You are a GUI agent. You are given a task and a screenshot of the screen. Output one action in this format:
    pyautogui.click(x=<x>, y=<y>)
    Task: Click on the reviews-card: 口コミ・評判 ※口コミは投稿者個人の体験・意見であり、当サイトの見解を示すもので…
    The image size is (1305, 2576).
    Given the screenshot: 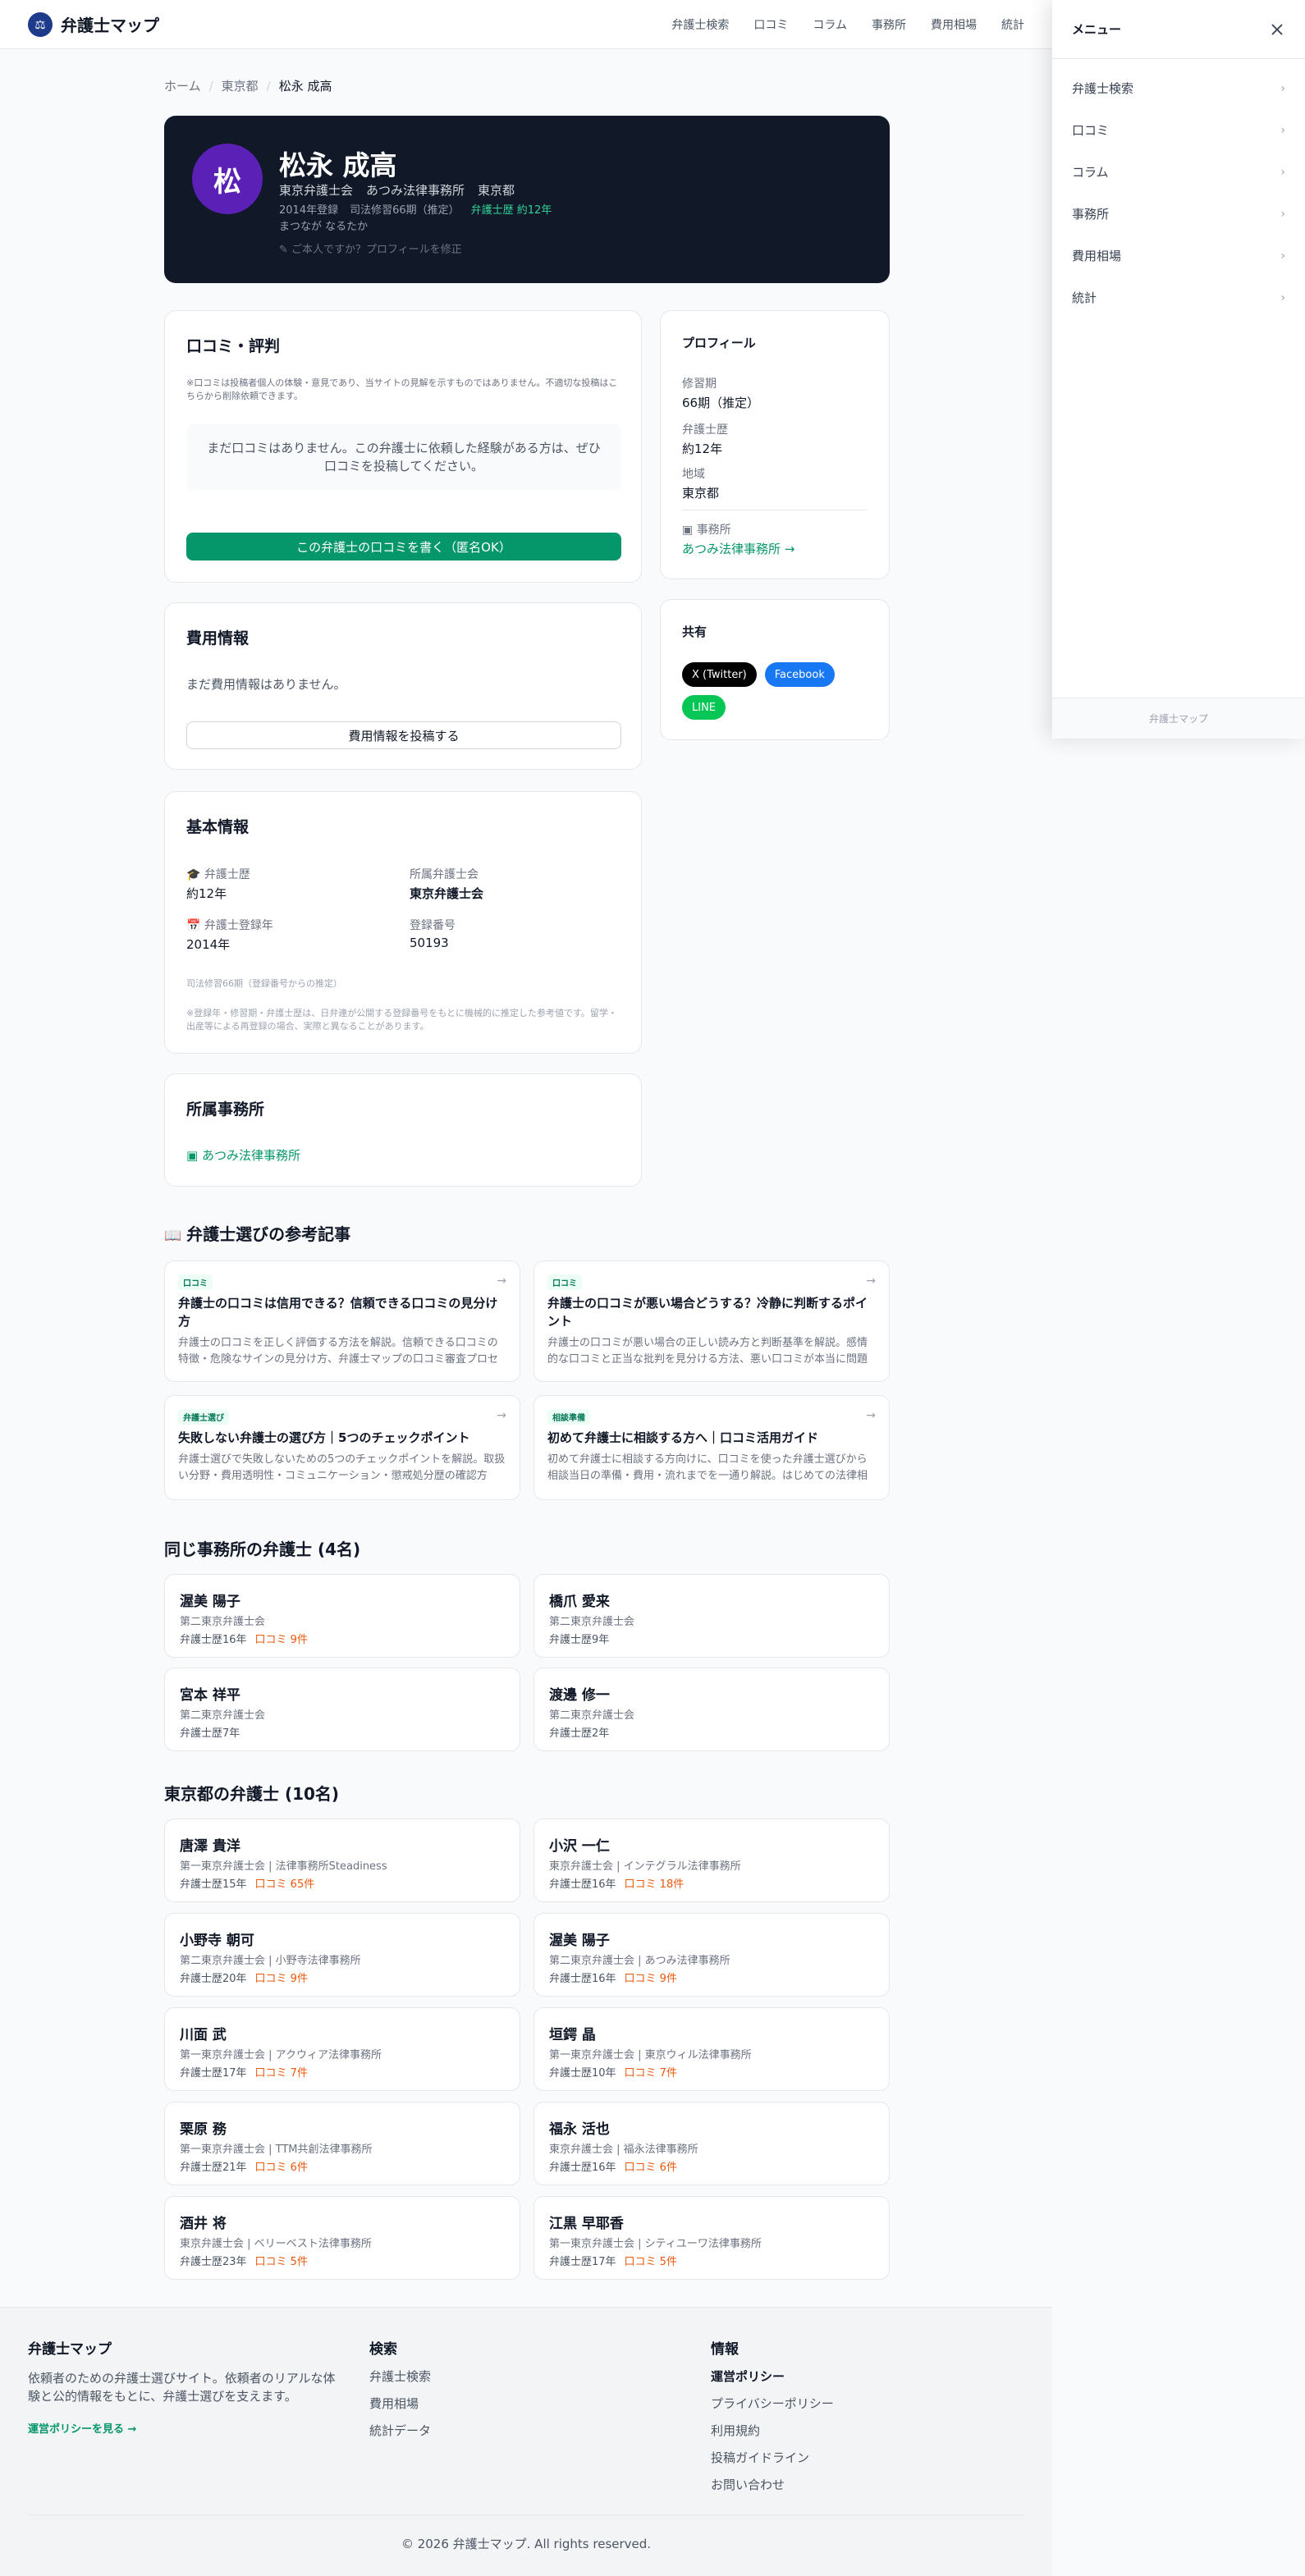 What is the action you would take?
    pyautogui.click(x=403, y=446)
    